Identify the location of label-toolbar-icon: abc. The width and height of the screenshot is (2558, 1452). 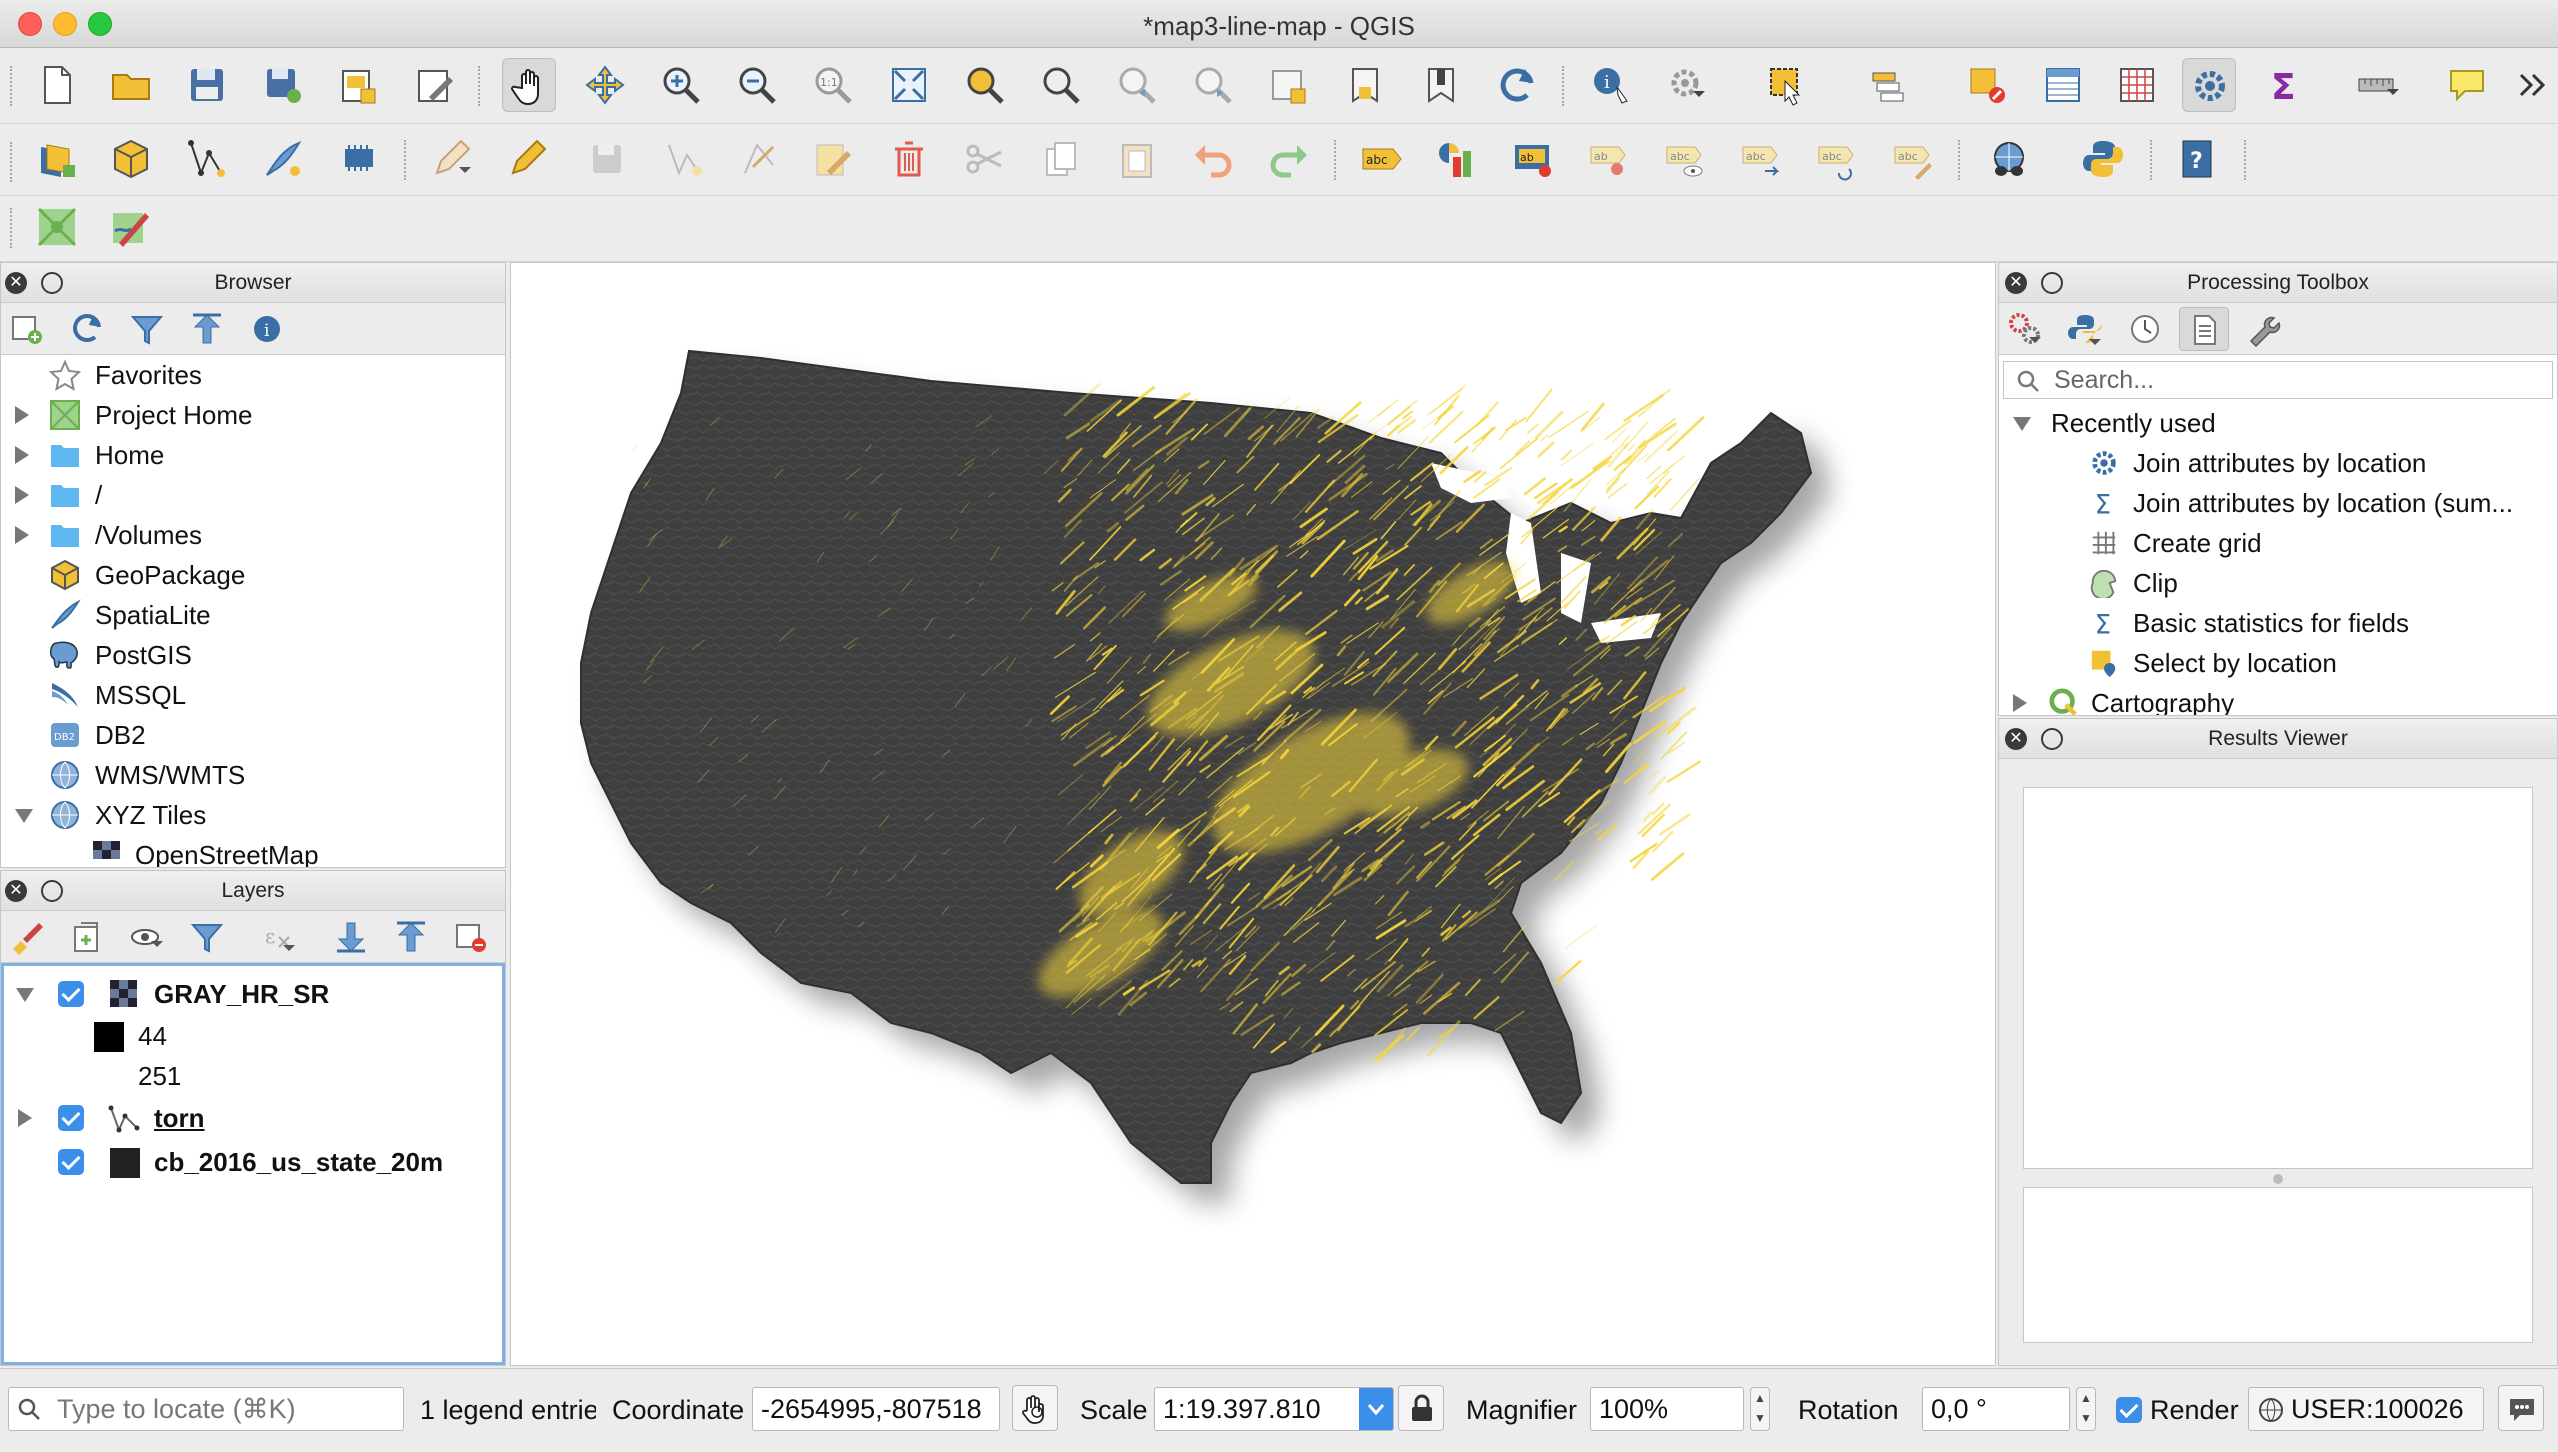
(1381, 159).